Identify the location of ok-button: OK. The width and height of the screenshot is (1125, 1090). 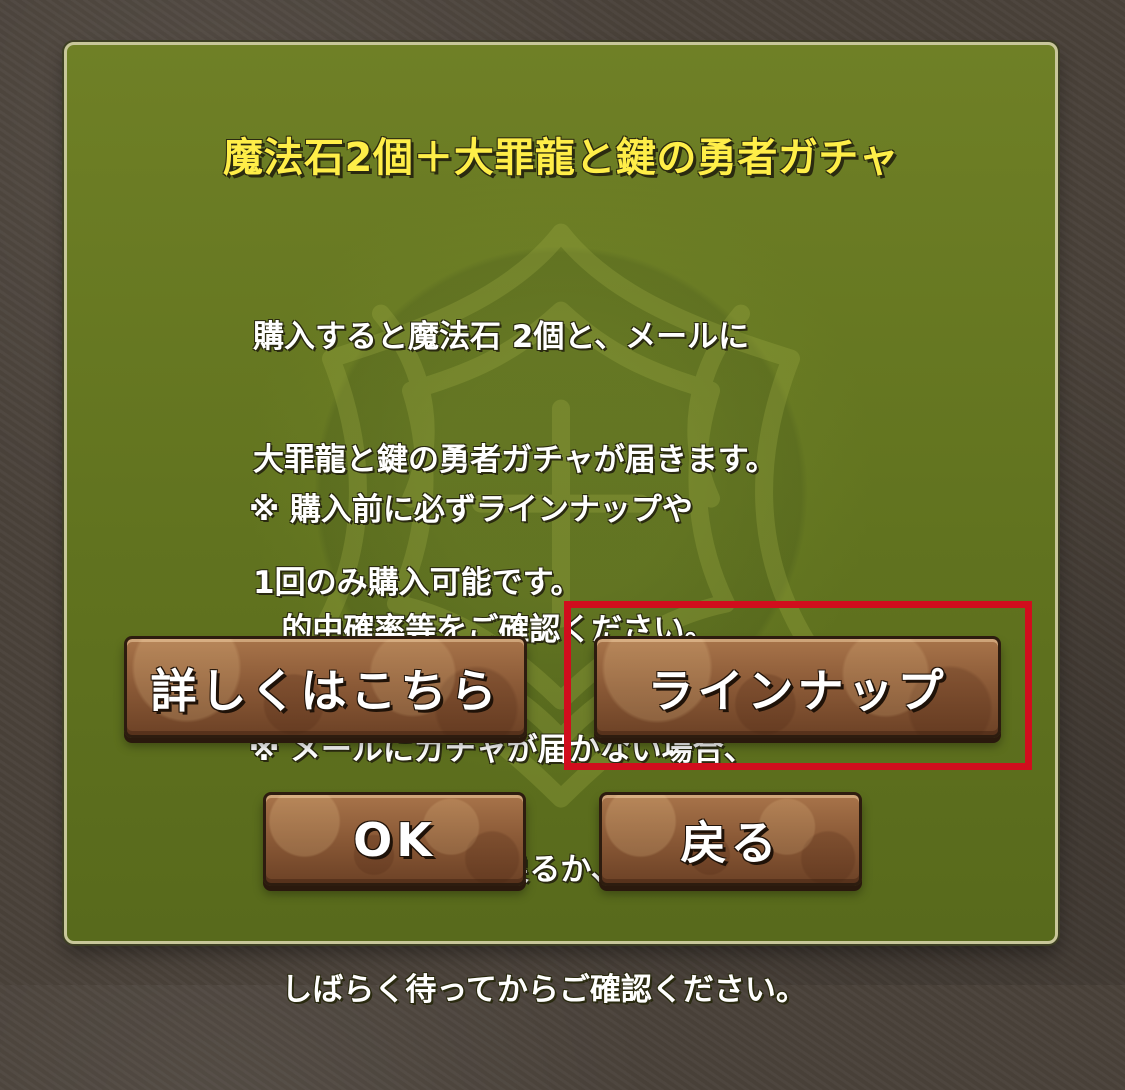
(394, 839).